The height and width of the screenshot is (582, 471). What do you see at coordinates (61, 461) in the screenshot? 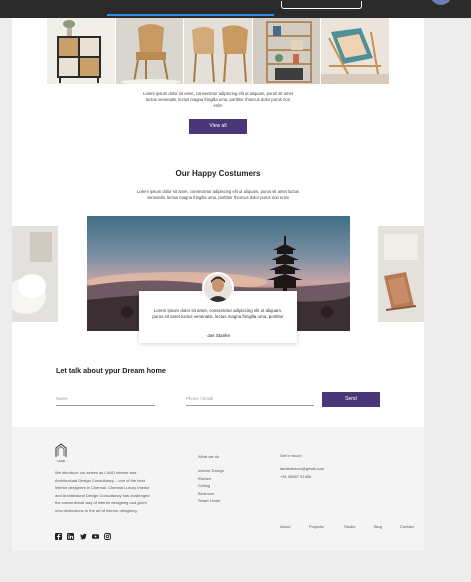
I see `logo-text: LAND` at bounding box center [61, 461].